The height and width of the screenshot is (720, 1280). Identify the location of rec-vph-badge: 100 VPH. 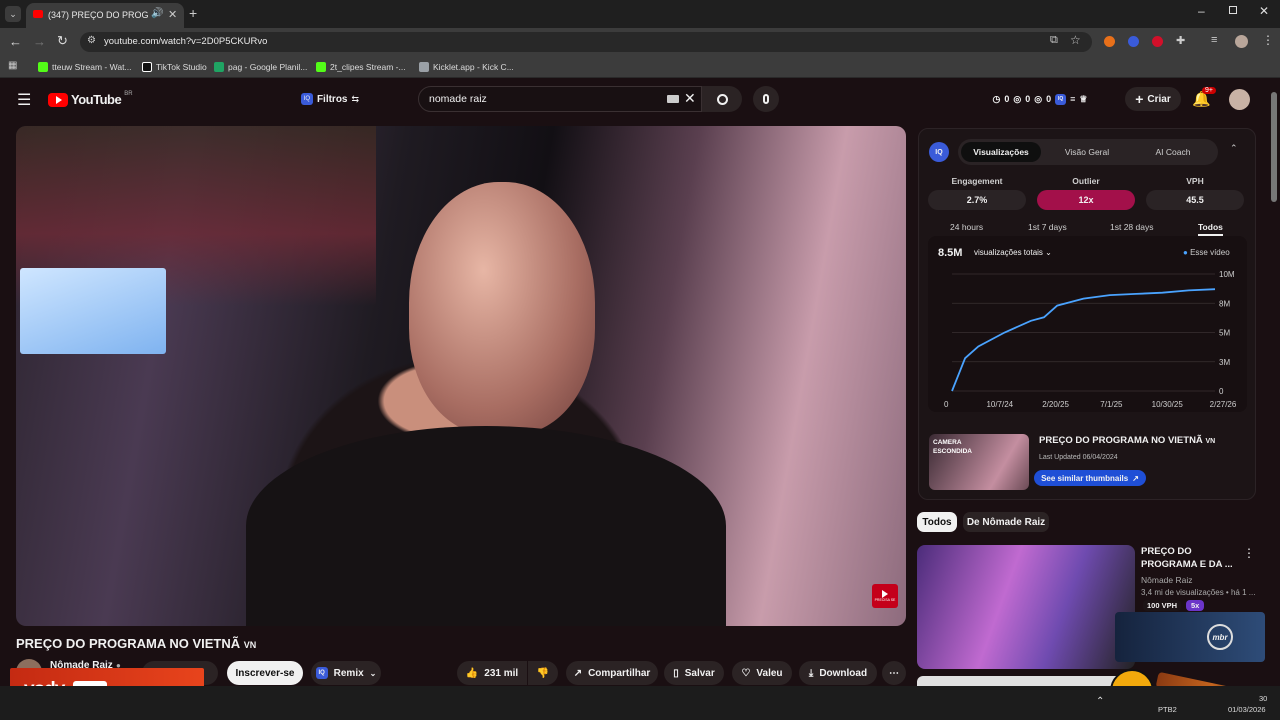
(1162, 605).